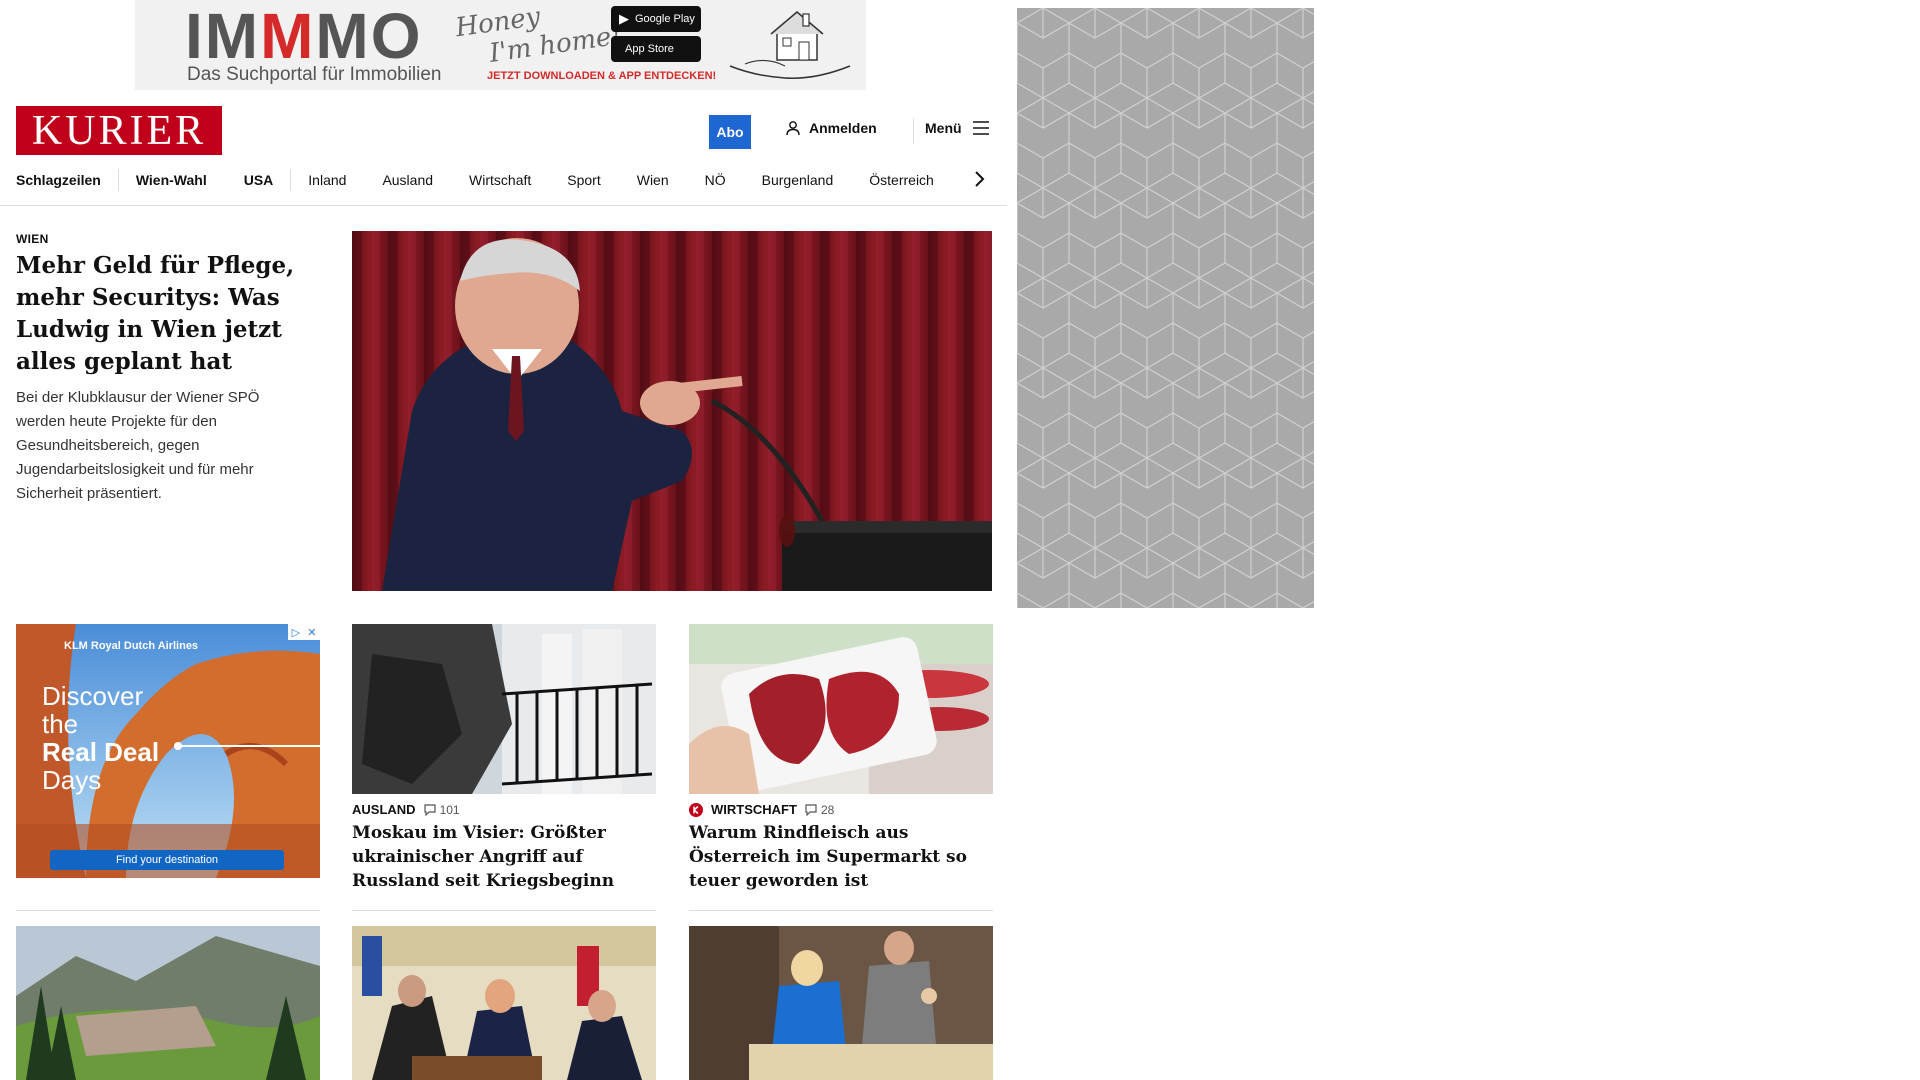 The image size is (1920, 1080). Describe the element at coordinates (171, 180) in the screenshot. I see `nav-item-wien-wahl: Wien-Wahl` at that location.